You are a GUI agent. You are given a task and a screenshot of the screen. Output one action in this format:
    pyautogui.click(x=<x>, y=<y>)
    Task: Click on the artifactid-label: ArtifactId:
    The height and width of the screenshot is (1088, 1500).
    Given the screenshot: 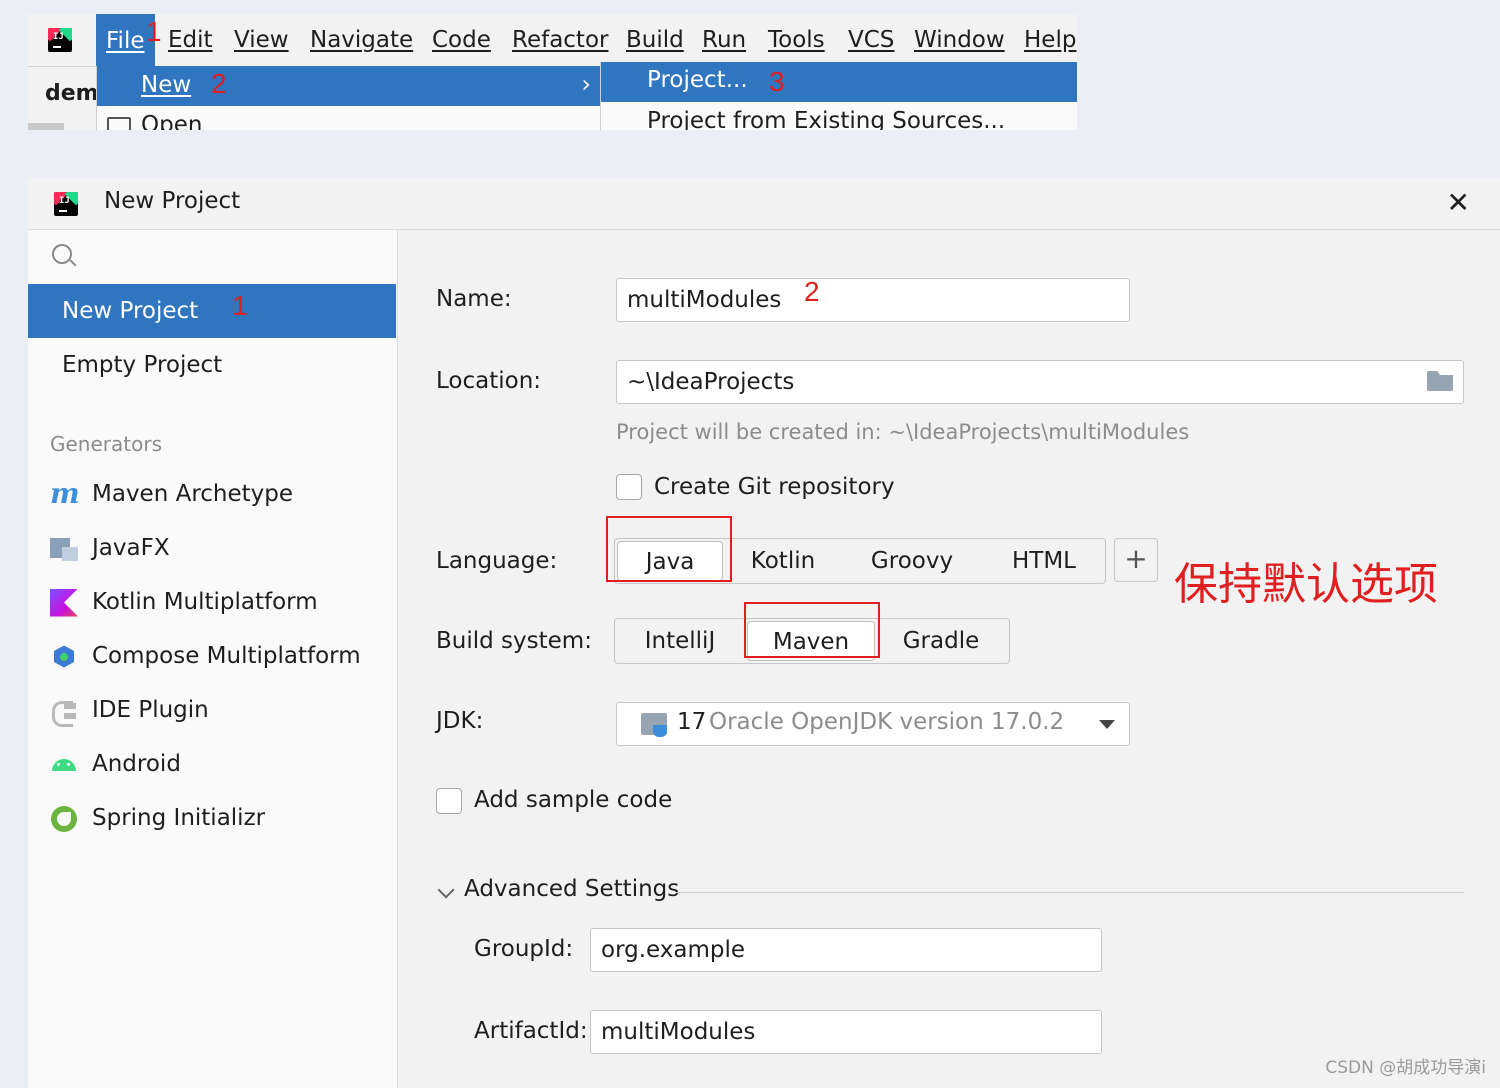 What is the action you would take?
    pyautogui.click(x=531, y=1031)
    